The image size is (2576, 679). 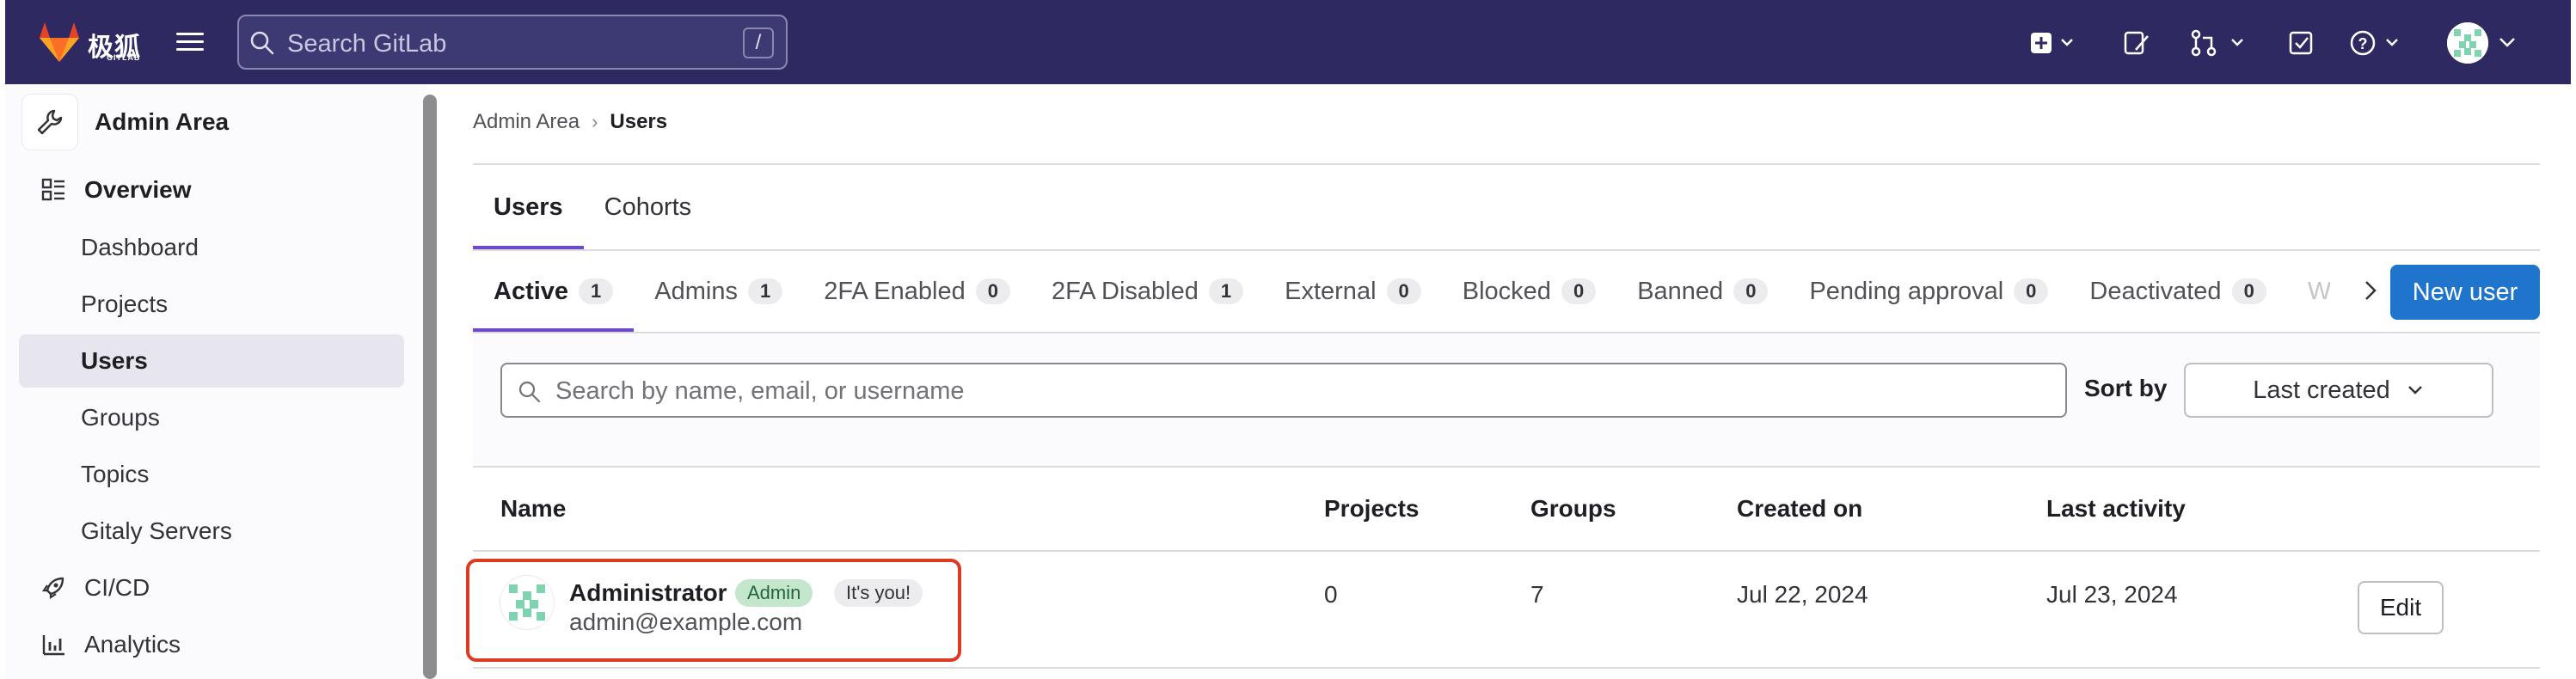 I want to click on admin-wrench-icon, so click(x=49, y=123).